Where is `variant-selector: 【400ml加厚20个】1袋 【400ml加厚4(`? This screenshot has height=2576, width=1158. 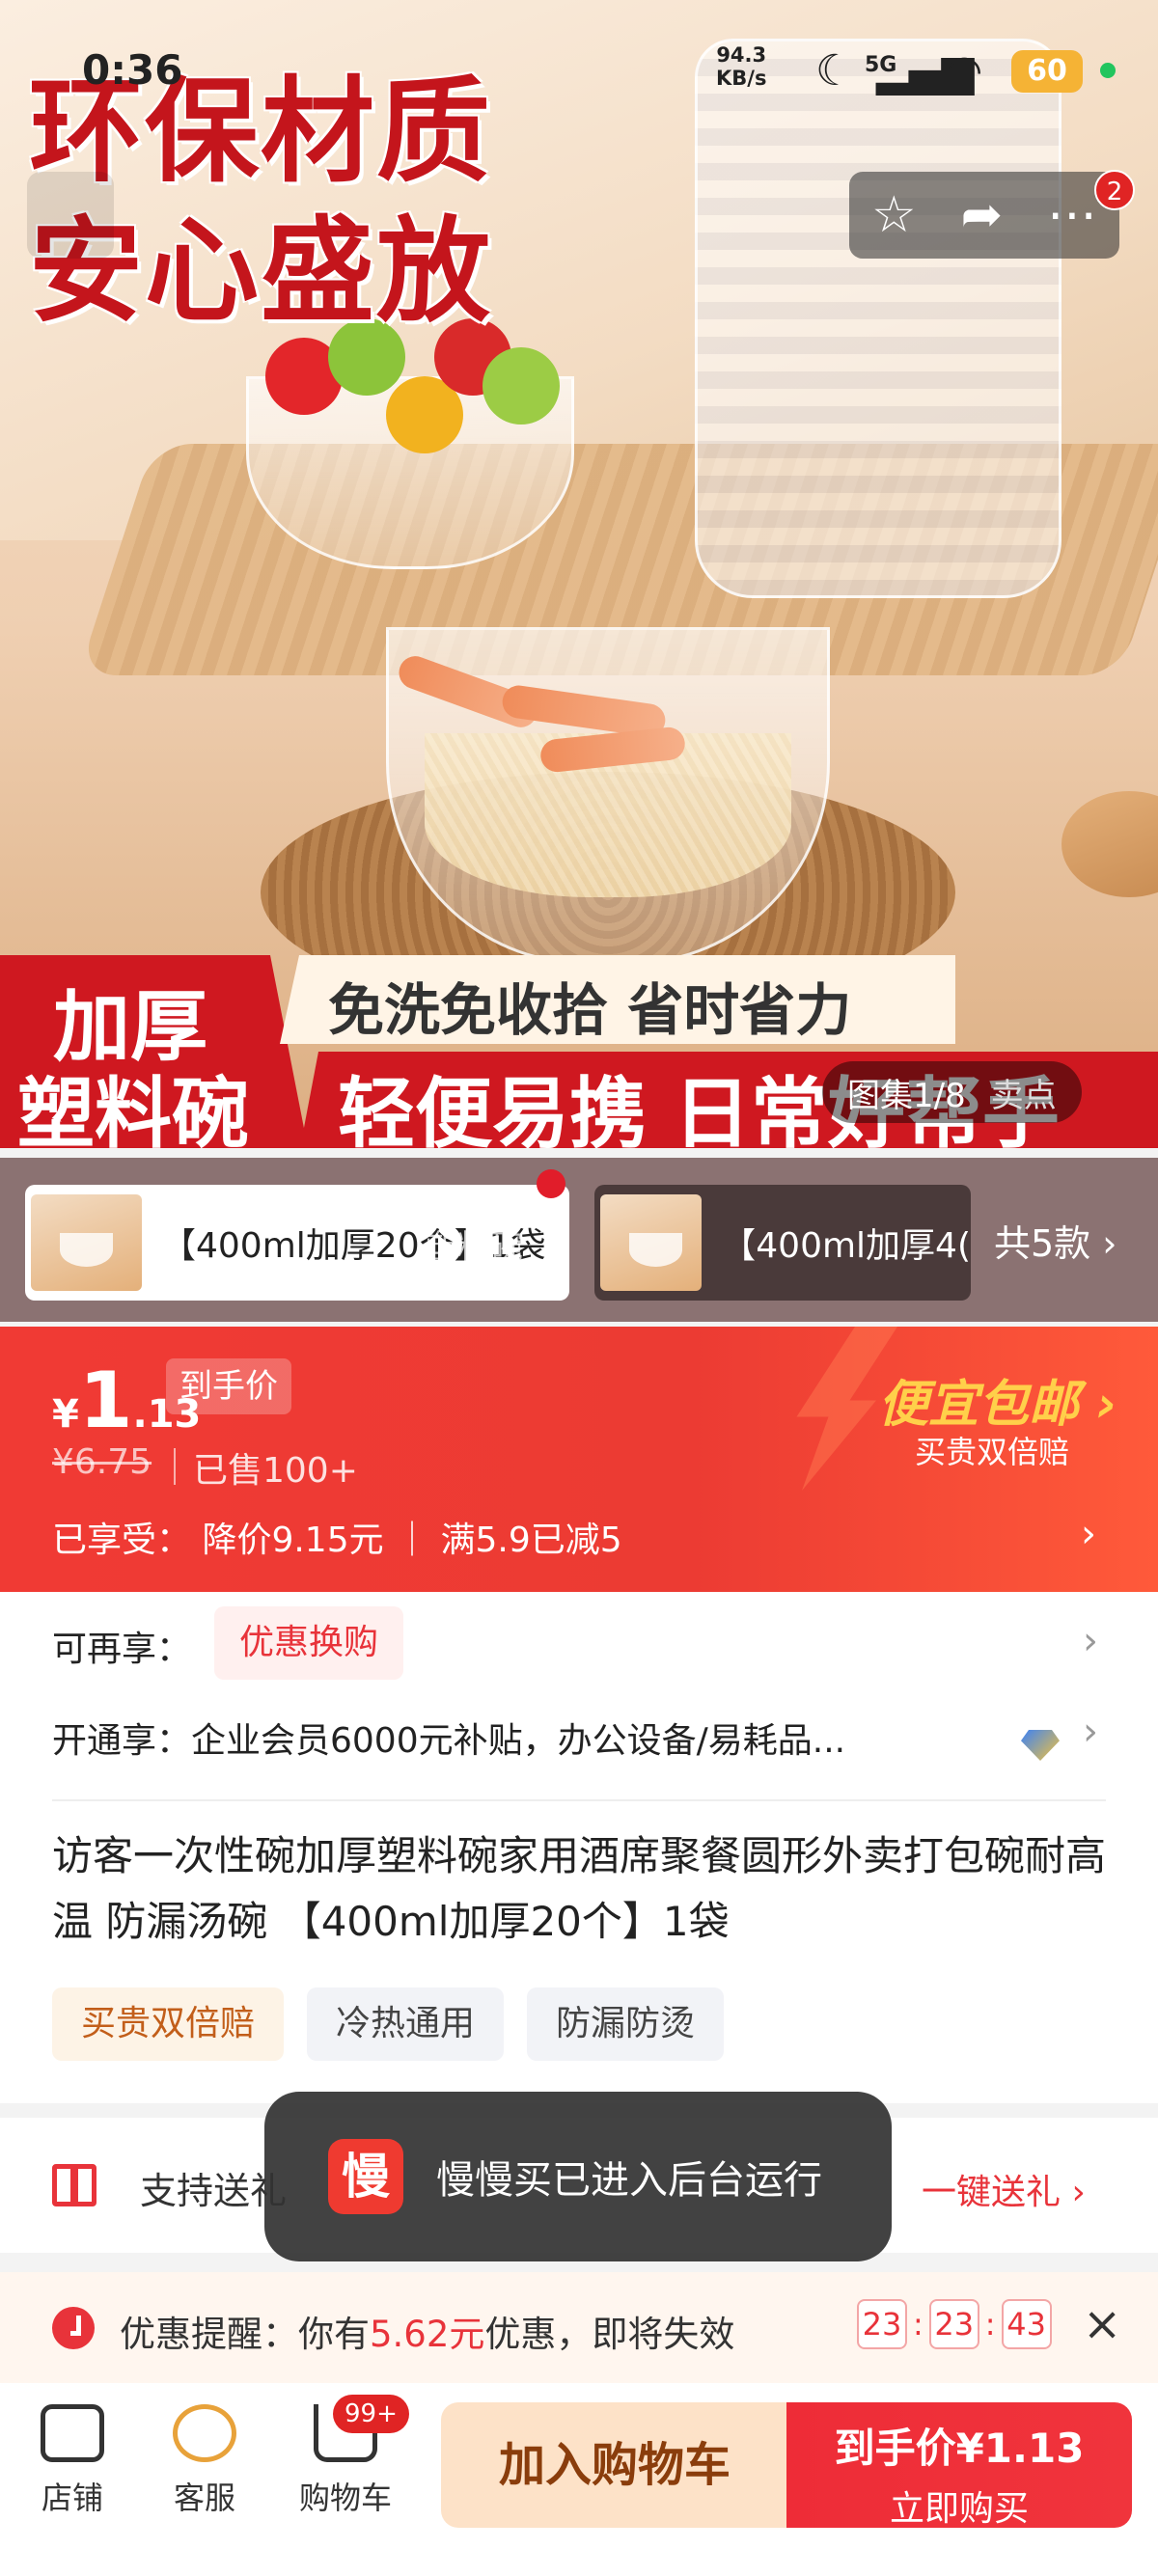
variant-selector: 【400ml加厚20个】1袋 【400ml加厚4( is located at coordinates (579, 1240).